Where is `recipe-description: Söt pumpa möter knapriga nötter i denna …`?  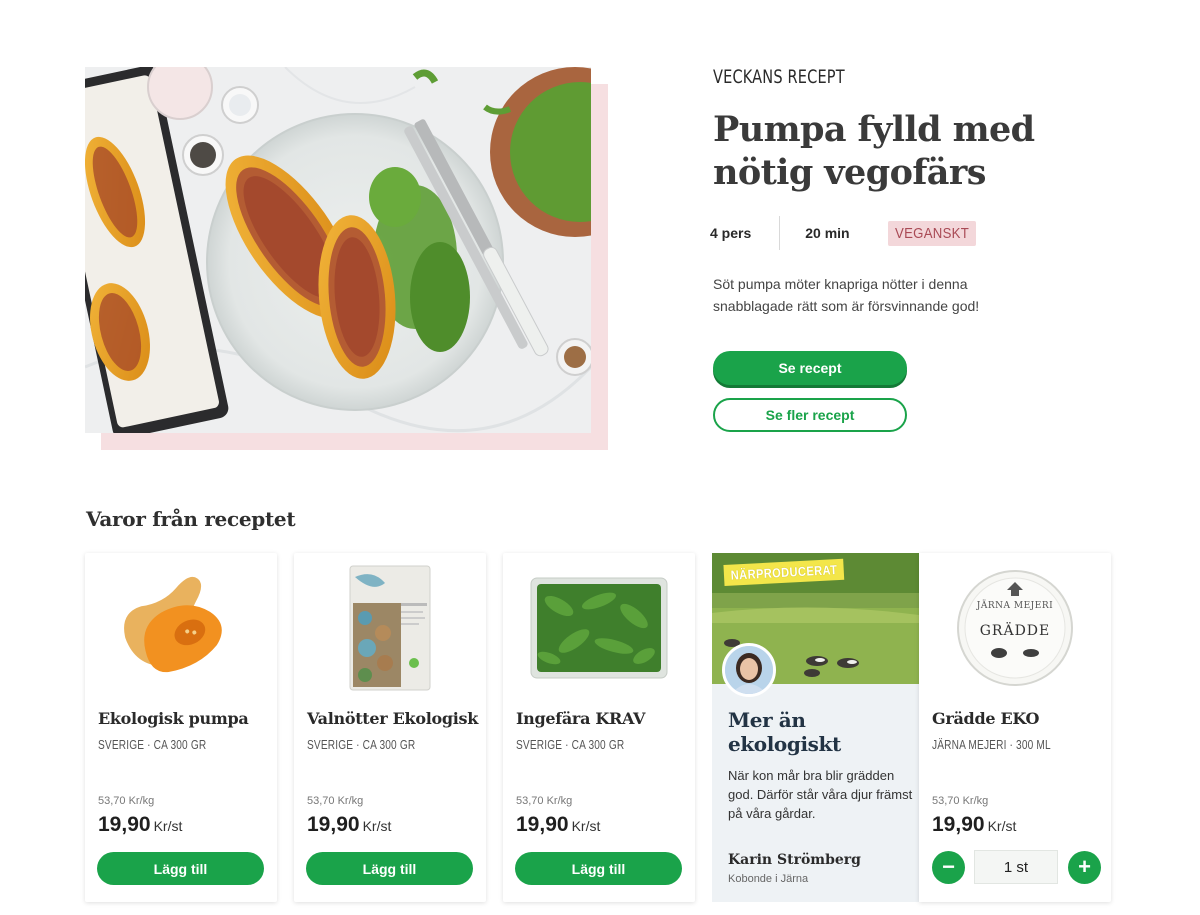 recipe-description: Söt pumpa möter knapriga nötter i denna … is located at coordinates (846, 295).